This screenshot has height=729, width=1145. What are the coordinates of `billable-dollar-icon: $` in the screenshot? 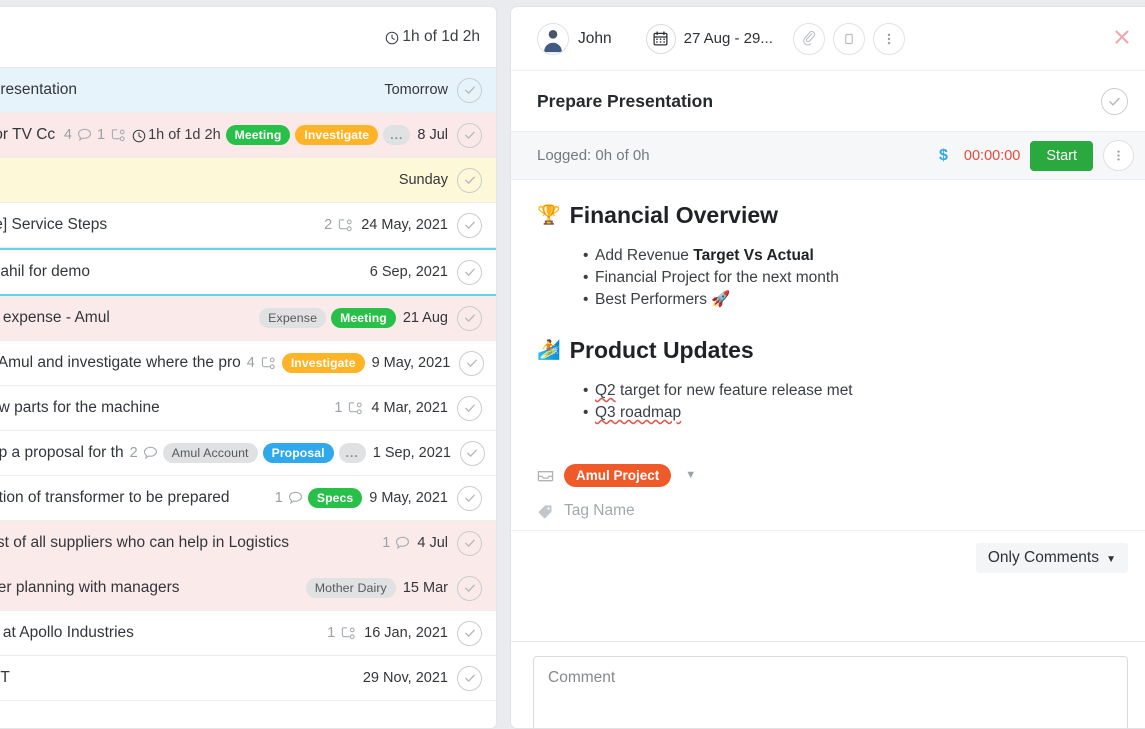 It's located at (943, 156).